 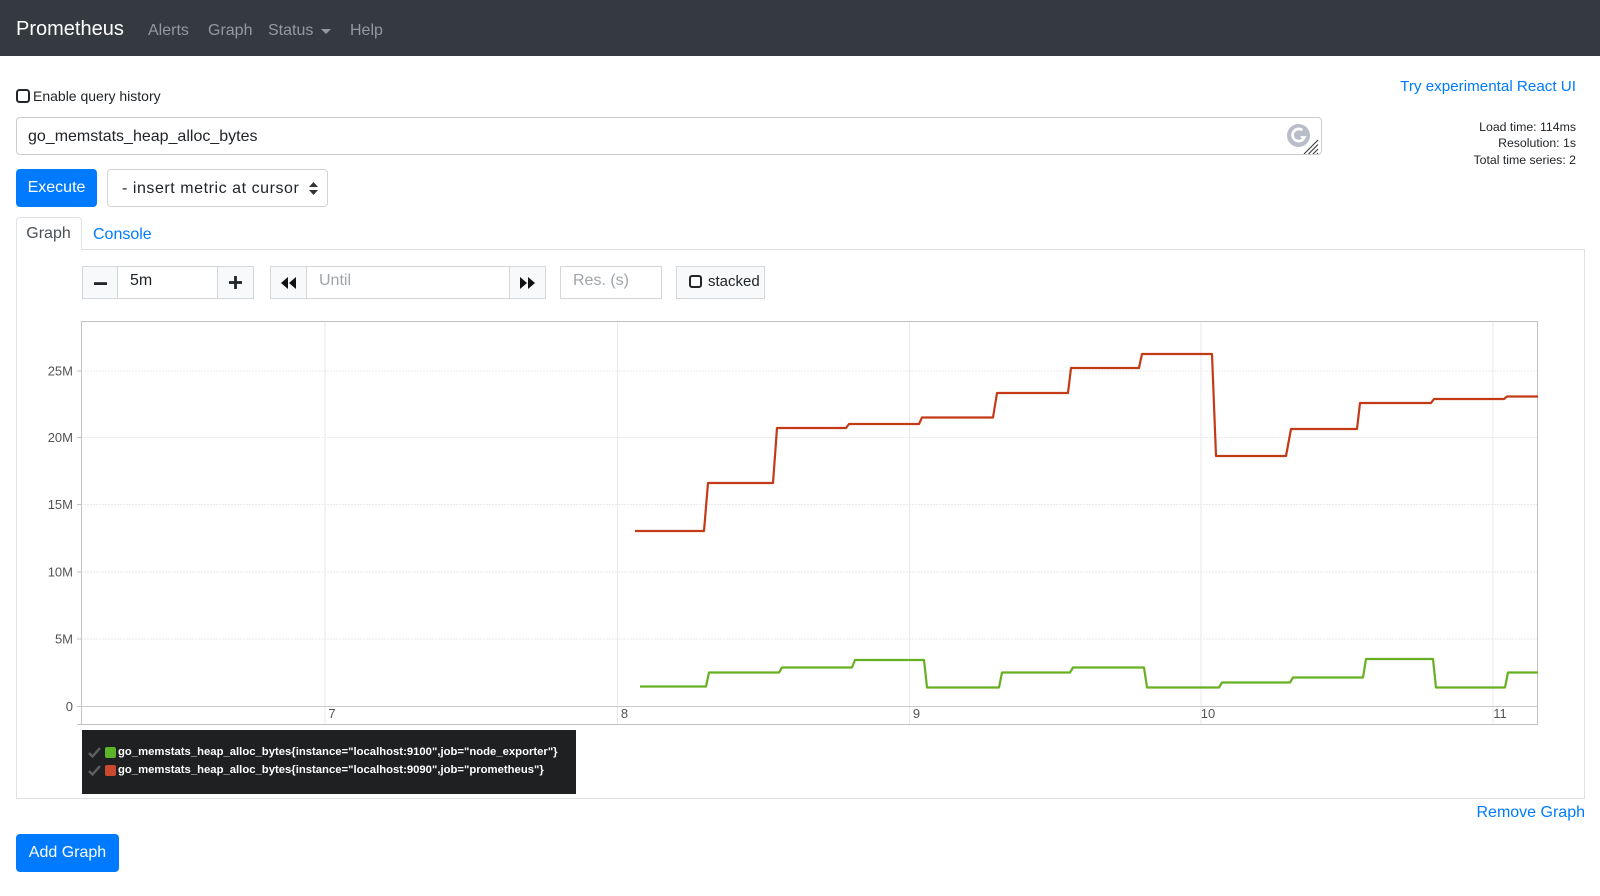 I want to click on svg-text: 10M, so click(x=60, y=572).